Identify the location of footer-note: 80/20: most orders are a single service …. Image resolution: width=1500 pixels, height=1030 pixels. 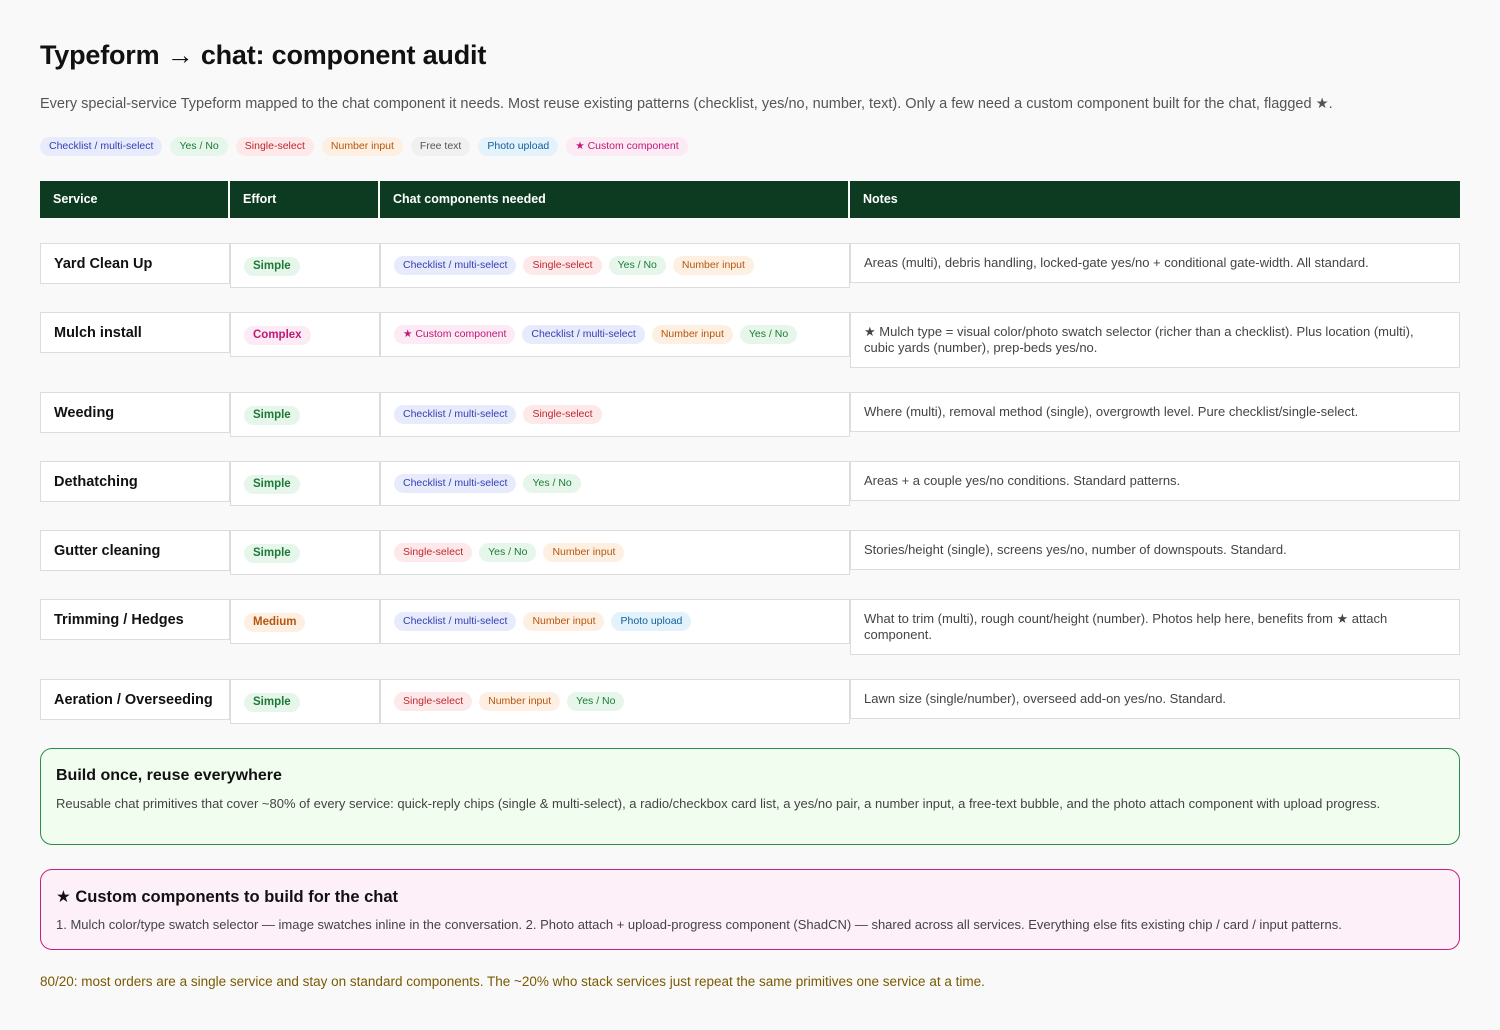
(512, 981).